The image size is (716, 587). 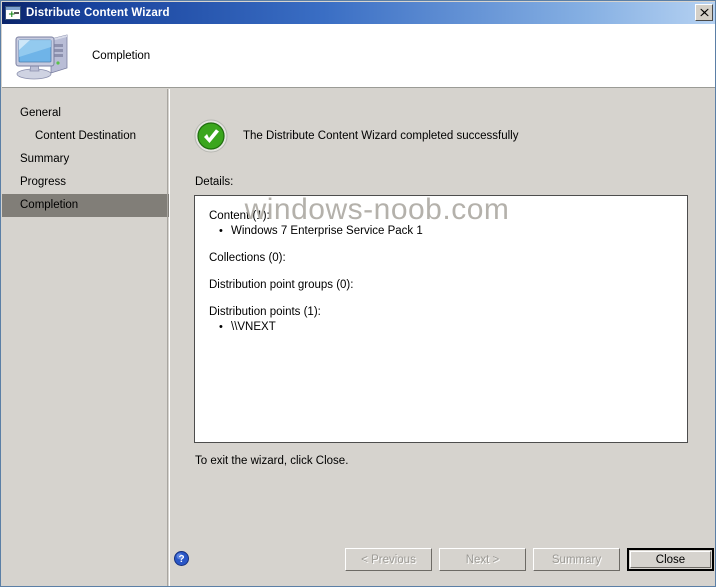 I want to click on detail-heading: Collections (0):, so click(x=247, y=258).